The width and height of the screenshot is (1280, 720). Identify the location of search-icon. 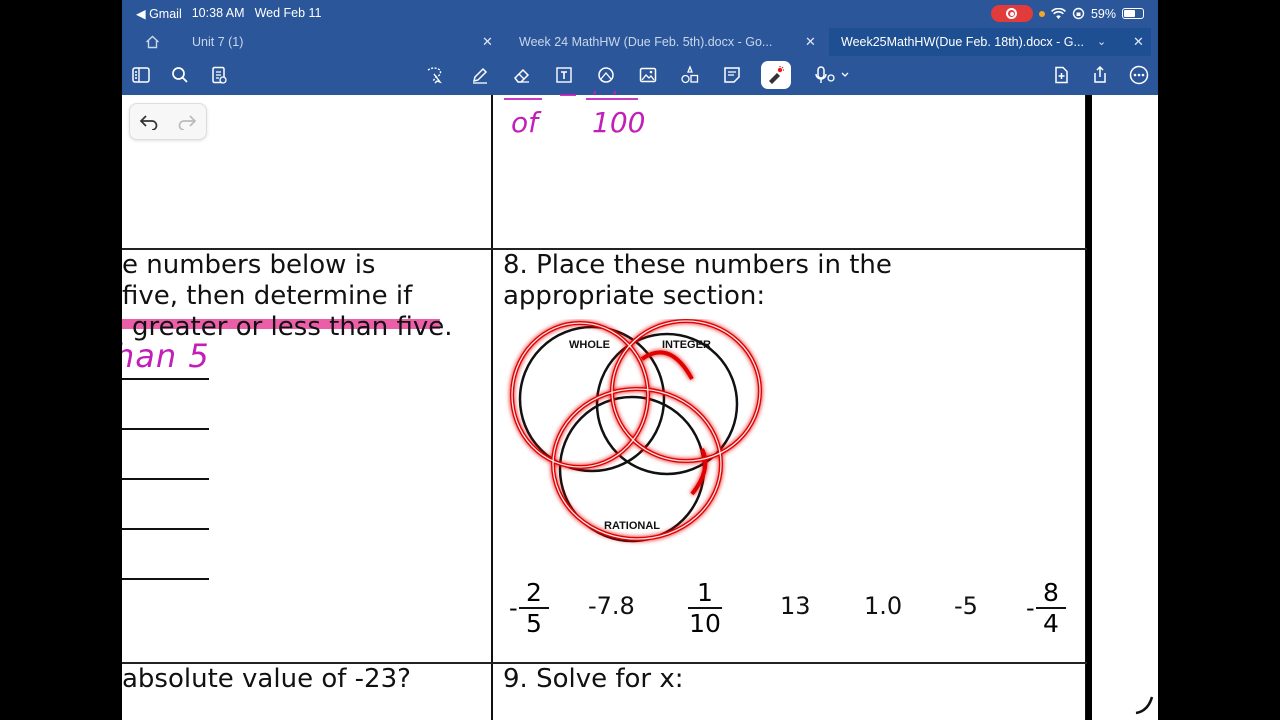
(180, 75).